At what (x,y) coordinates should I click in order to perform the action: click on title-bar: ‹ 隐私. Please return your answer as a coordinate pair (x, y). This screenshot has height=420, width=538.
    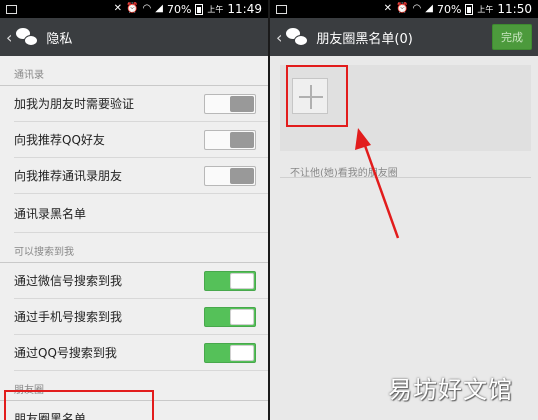
    Looking at the image, I should click on (134, 37).